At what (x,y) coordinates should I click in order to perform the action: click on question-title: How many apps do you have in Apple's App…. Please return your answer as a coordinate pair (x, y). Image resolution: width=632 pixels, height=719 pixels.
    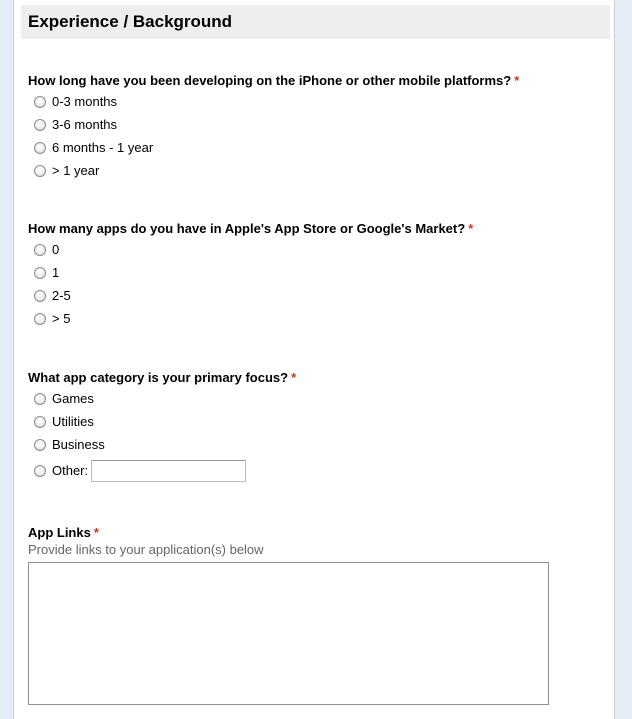
    Looking at the image, I should click on (251, 228).